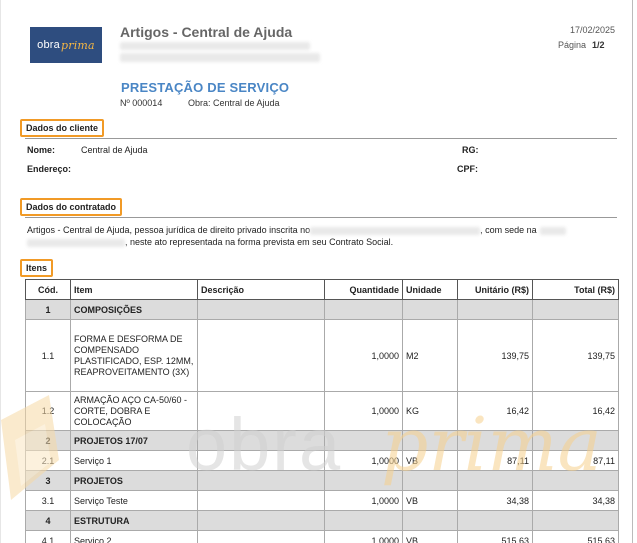 The width and height of the screenshot is (637, 543). Describe the element at coordinates (76, 242) in the screenshot. I see `redacted-address-cont` at that location.